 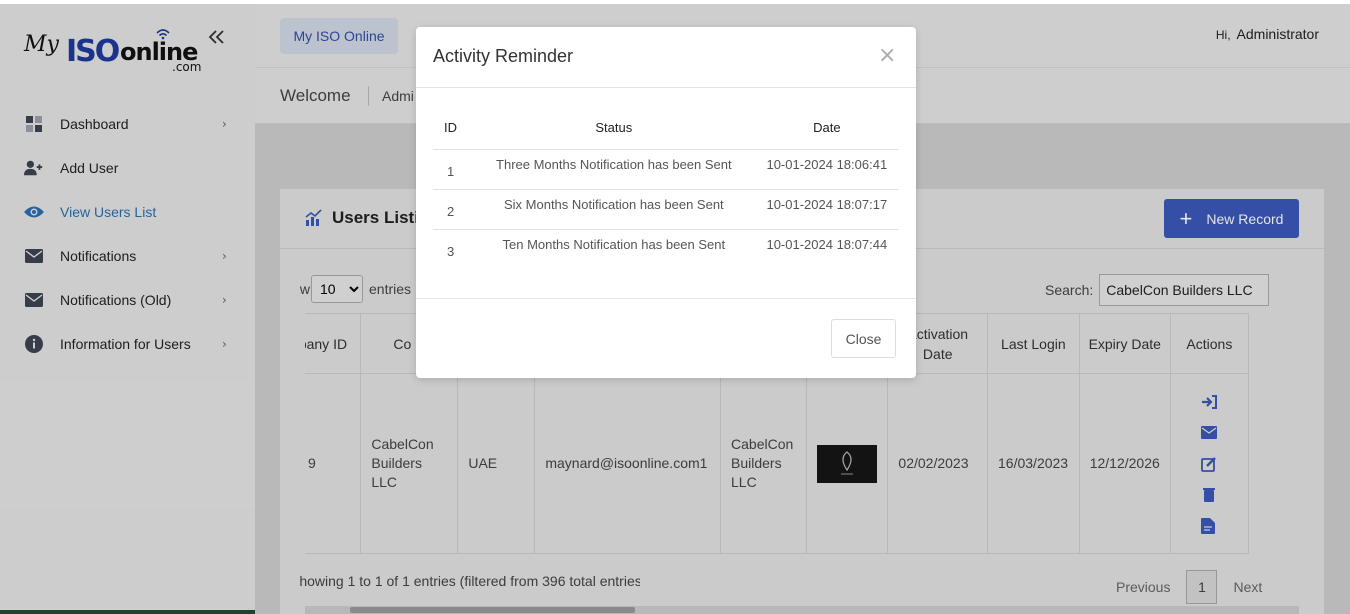 I want to click on close-button: Close, so click(x=863, y=338).